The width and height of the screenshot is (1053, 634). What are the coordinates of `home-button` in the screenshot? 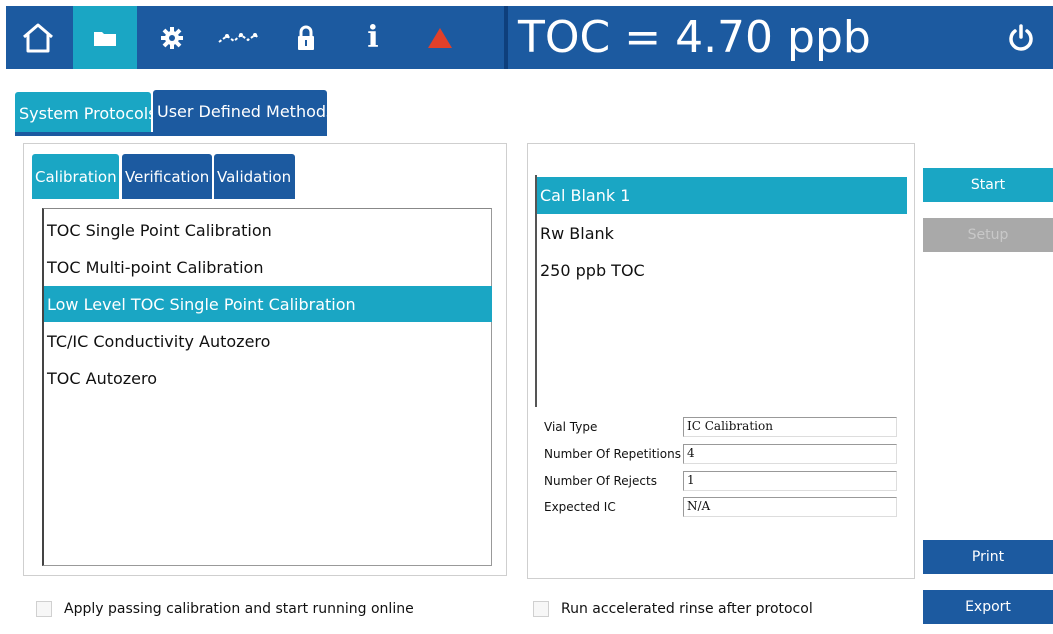 It's located at (38, 37).